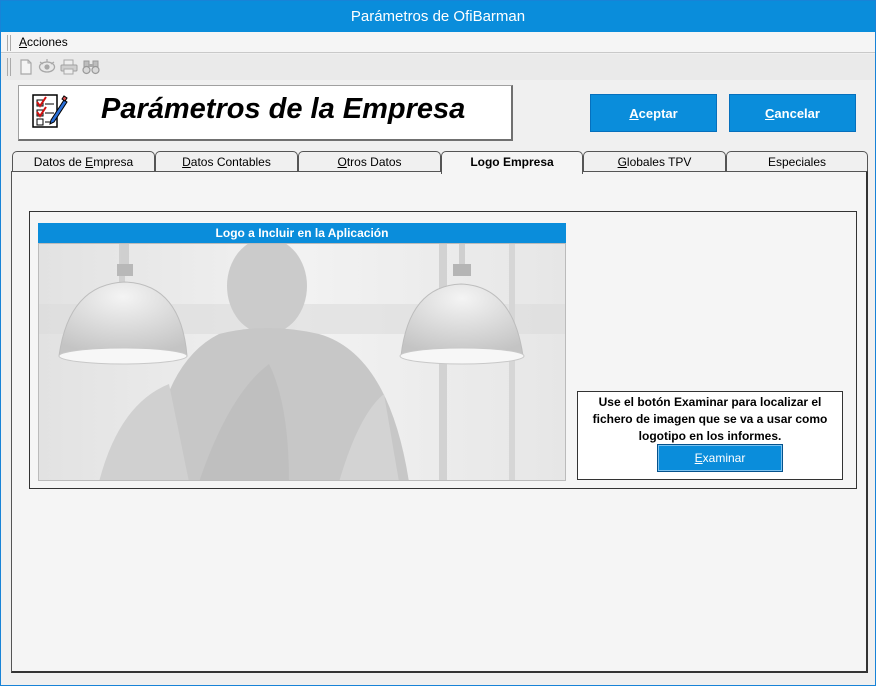 Image resolution: width=876 pixels, height=686 pixels. I want to click on accept-label: ceptar, so click(658, 113).